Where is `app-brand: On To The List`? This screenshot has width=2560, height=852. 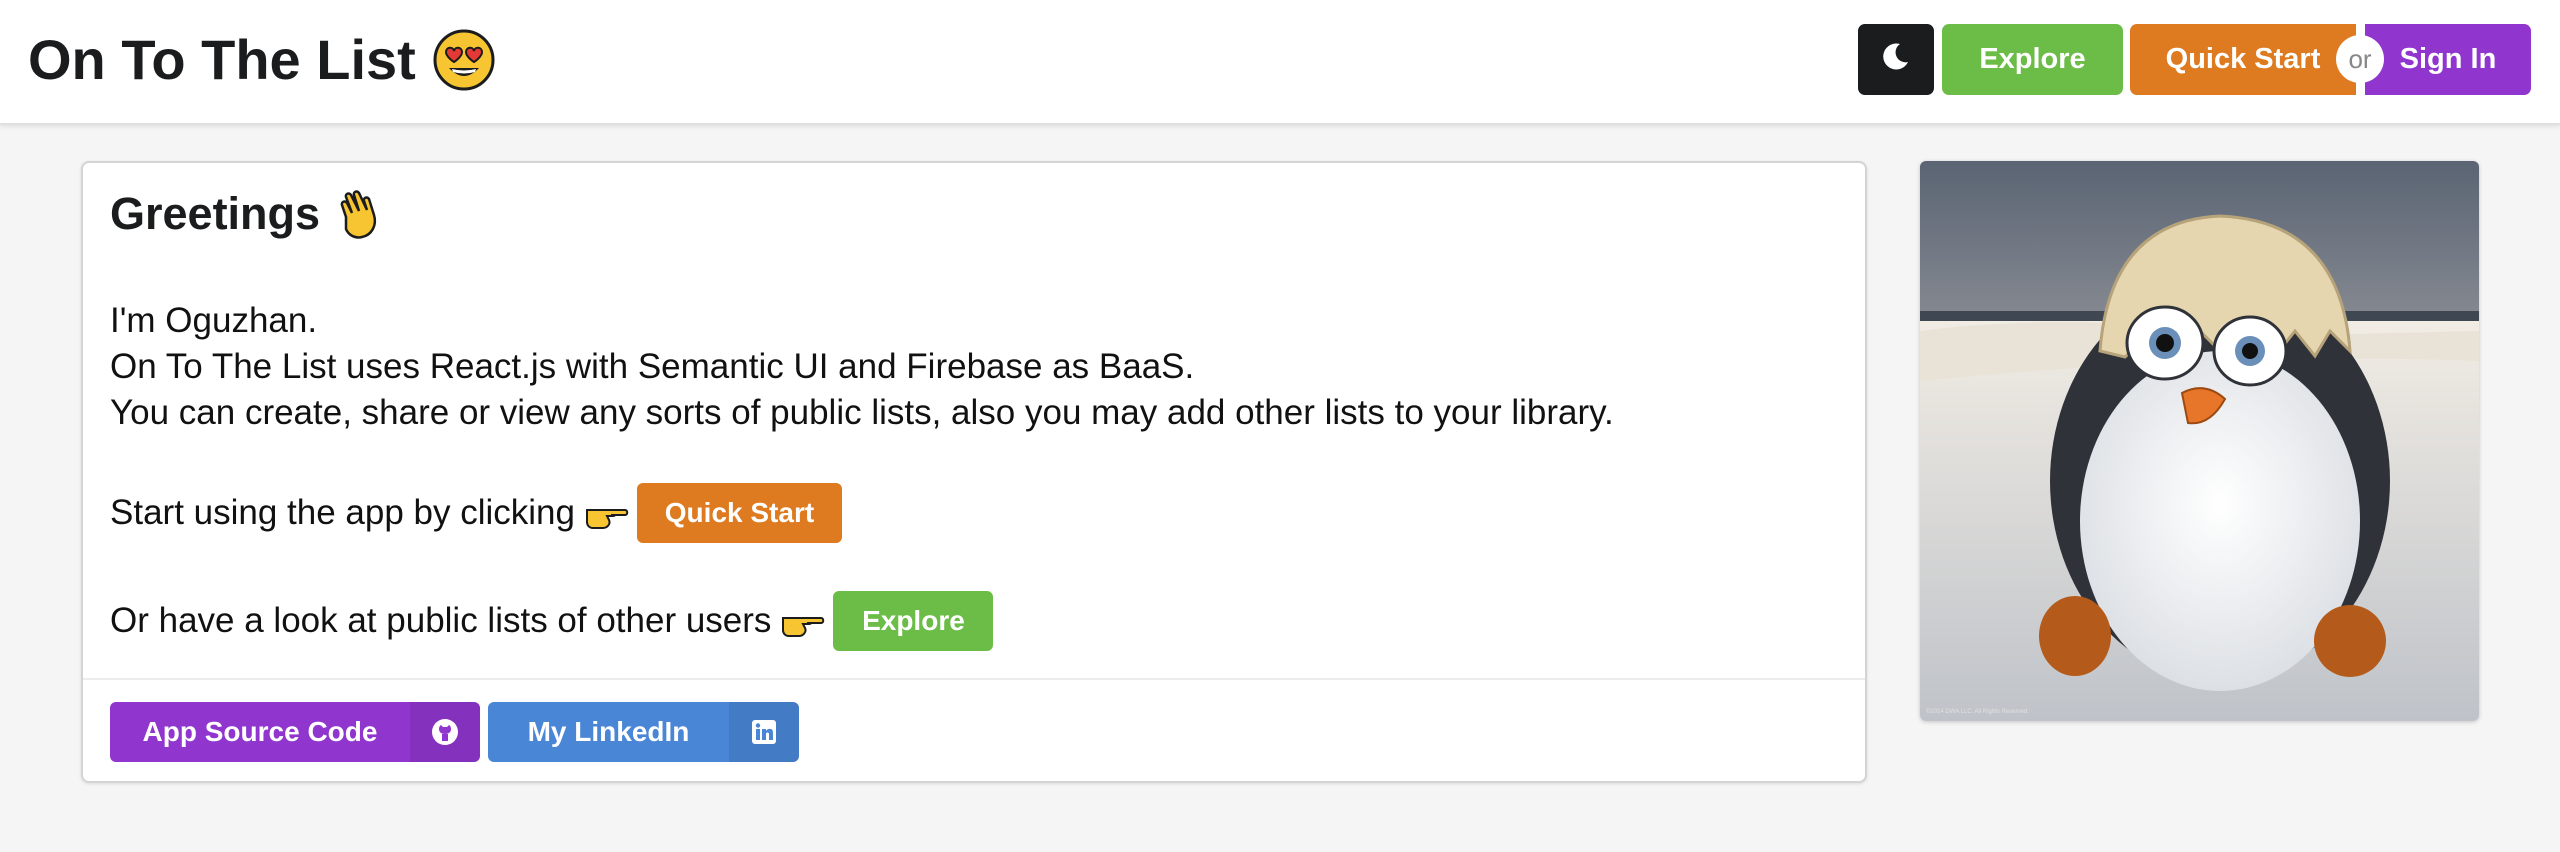
app-brand: On To The List is located at coordinates (262, 60).